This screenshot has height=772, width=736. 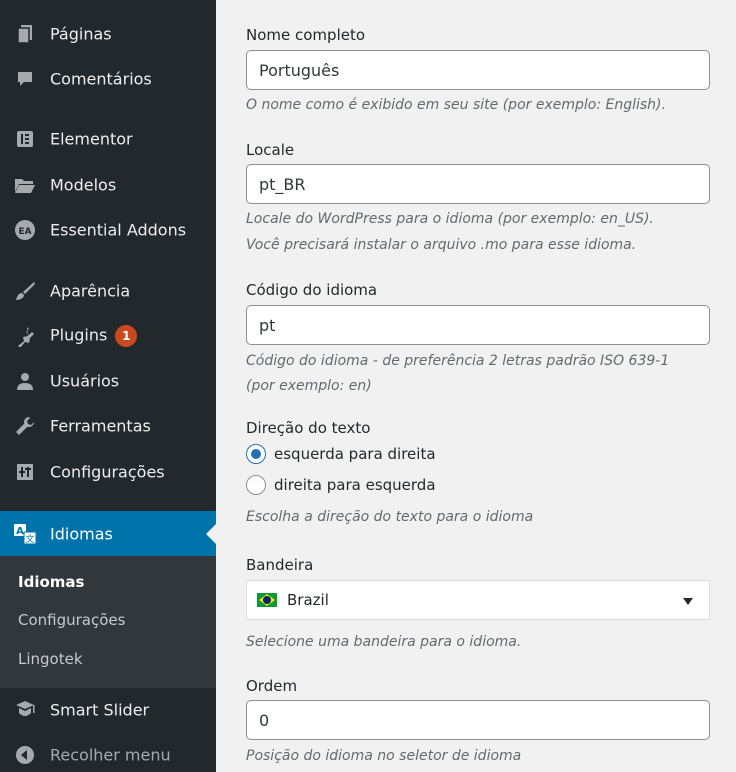 What do you see at coordinates (50, 659) in the screenshot?
I see `submenu-item-lingotek: Lingotek` at bounding box center [50, 659].